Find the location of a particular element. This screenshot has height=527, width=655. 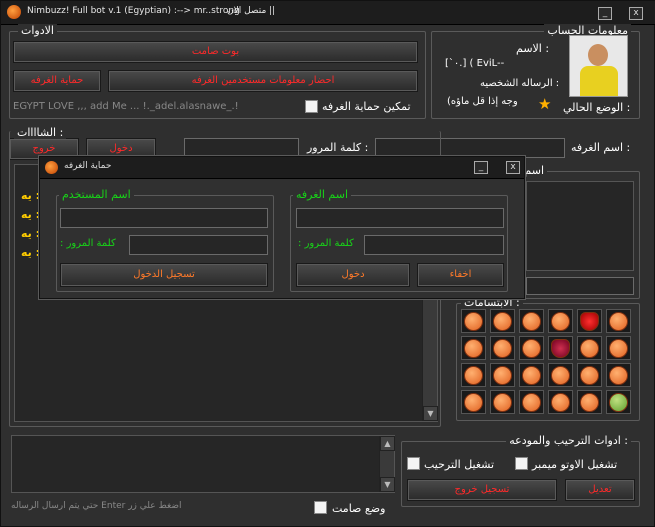

dialog-login-button: تسجيل الدخول is located at coordinates (164, 275).